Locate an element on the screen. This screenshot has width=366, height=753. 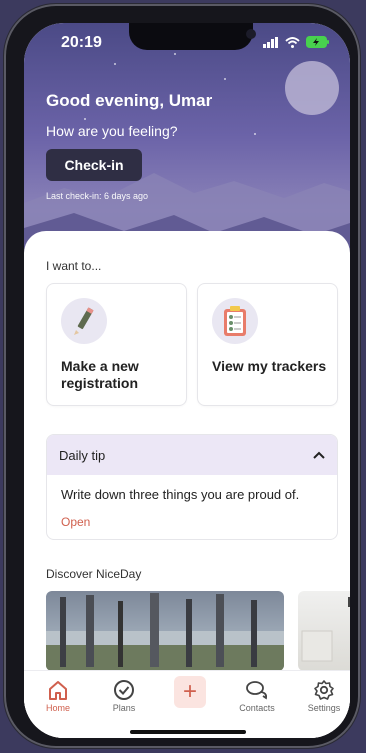
nav-contacts-label: Contacts is located at coordinates (257, 708).